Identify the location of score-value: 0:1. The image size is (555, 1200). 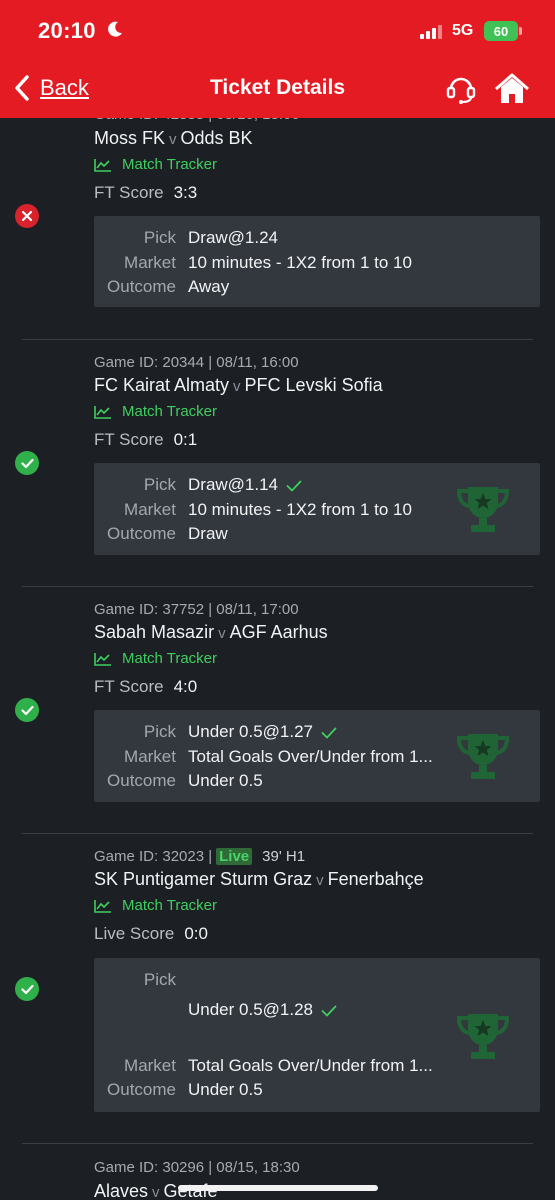
(185, 439).